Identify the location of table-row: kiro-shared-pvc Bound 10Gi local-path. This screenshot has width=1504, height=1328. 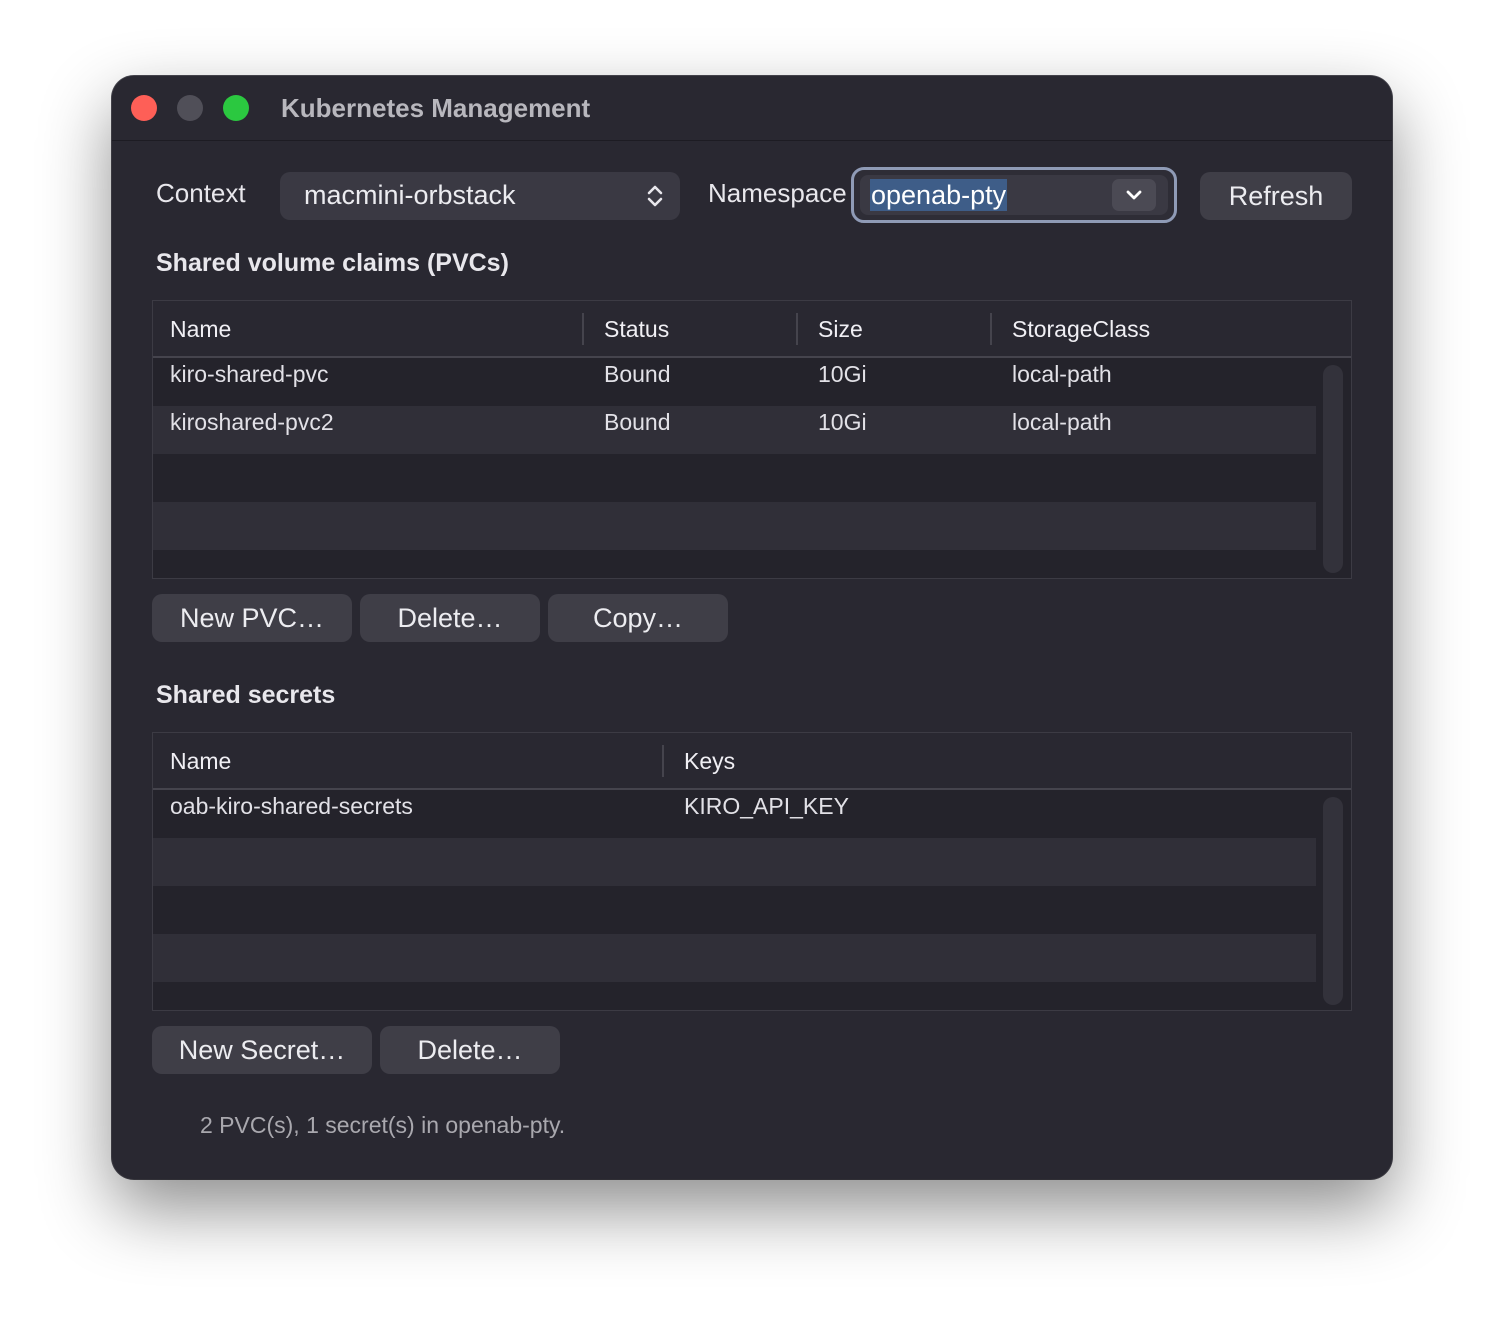
(734, 382).